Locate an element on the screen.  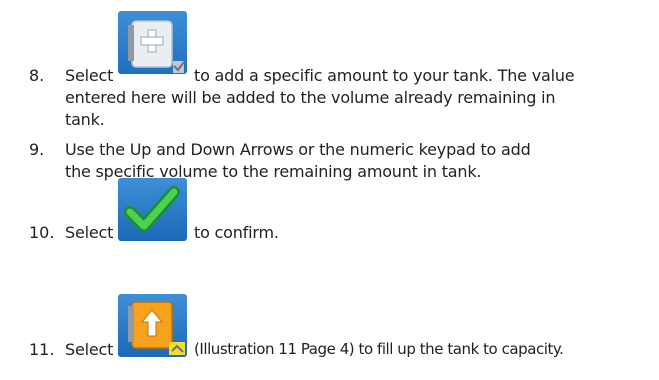
step-8-select-text: Select is located at coordinates (89, 75).